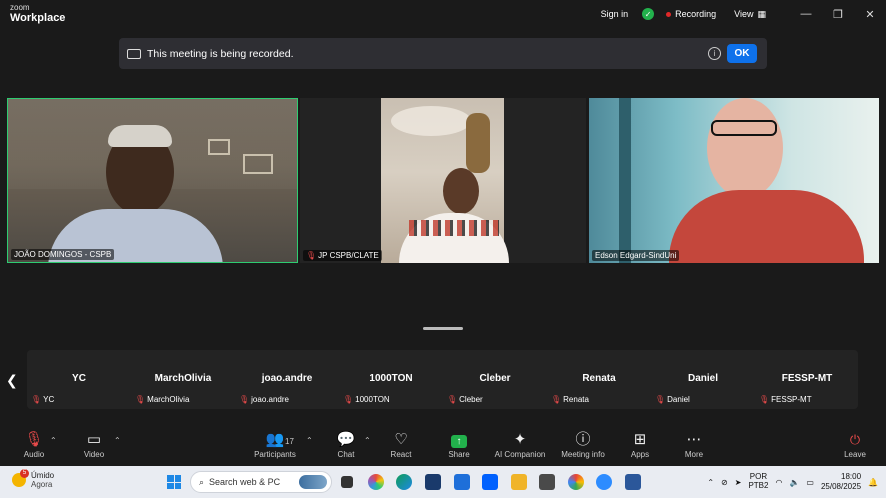 Image resolution: width=886 pixels, height=498 pixels. I want to click on language-line2: PTB2, so click(758, 485).